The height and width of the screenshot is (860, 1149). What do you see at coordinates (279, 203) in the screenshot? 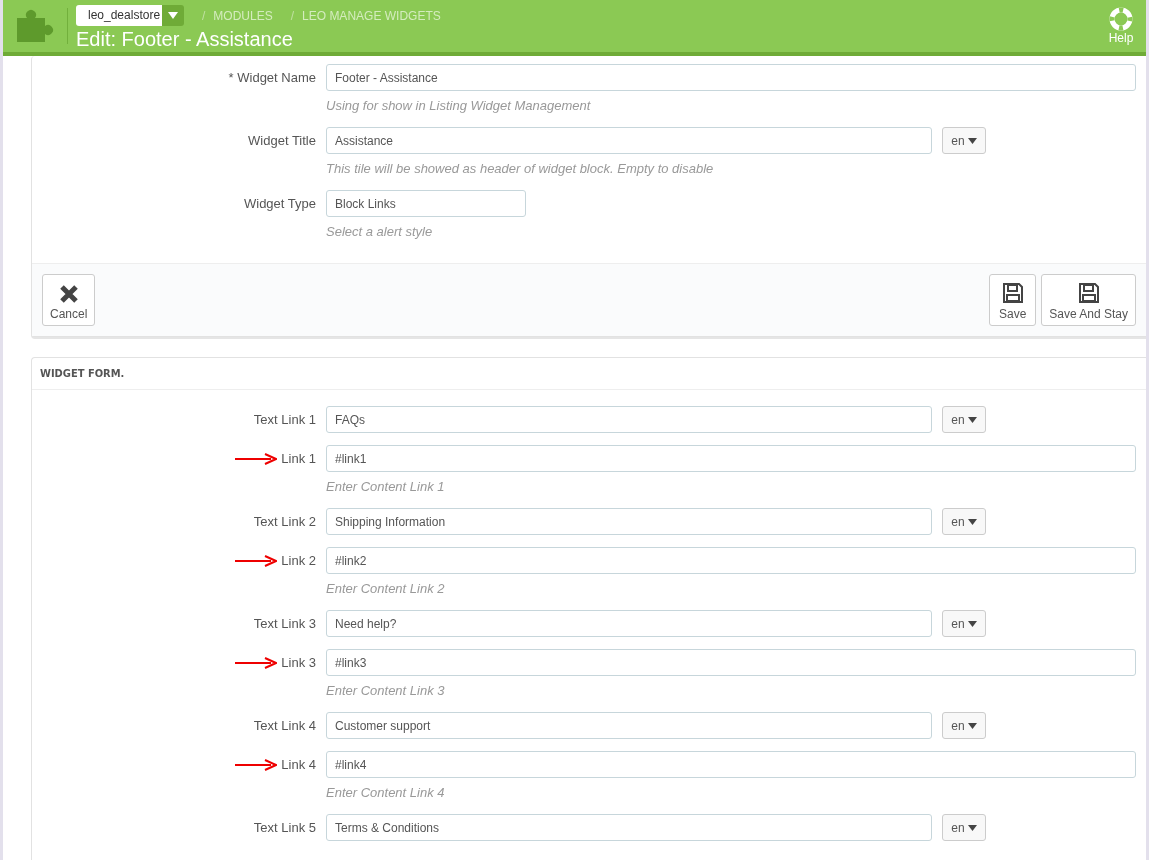
I see `field-label: Widget Type` at bounding box center [279, 203].